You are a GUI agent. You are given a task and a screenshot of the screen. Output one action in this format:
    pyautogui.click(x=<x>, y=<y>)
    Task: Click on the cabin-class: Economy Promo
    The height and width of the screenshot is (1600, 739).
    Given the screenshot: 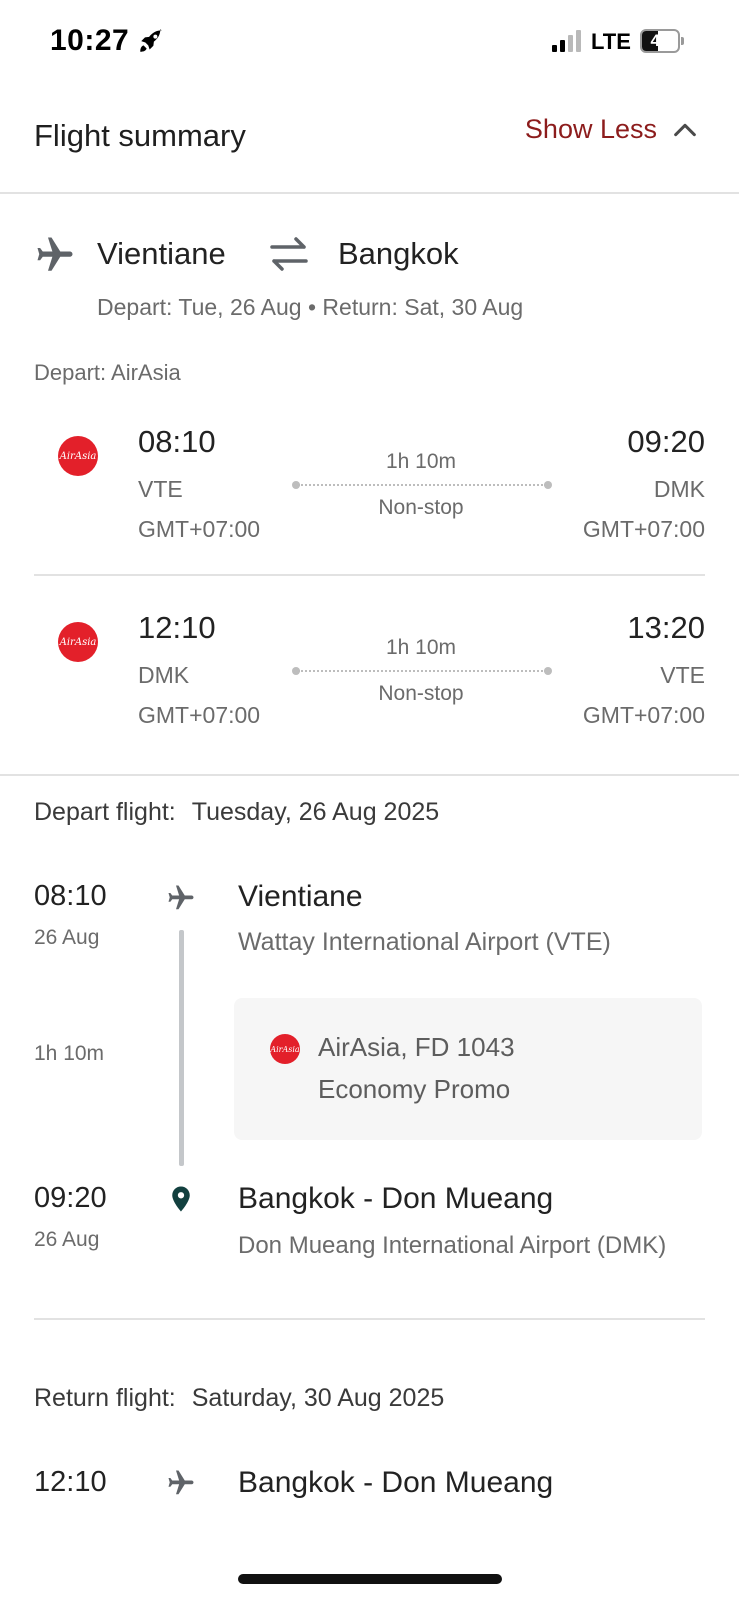 What is the action you would take?
    pyautogui.click(x=414, y=1089)
    